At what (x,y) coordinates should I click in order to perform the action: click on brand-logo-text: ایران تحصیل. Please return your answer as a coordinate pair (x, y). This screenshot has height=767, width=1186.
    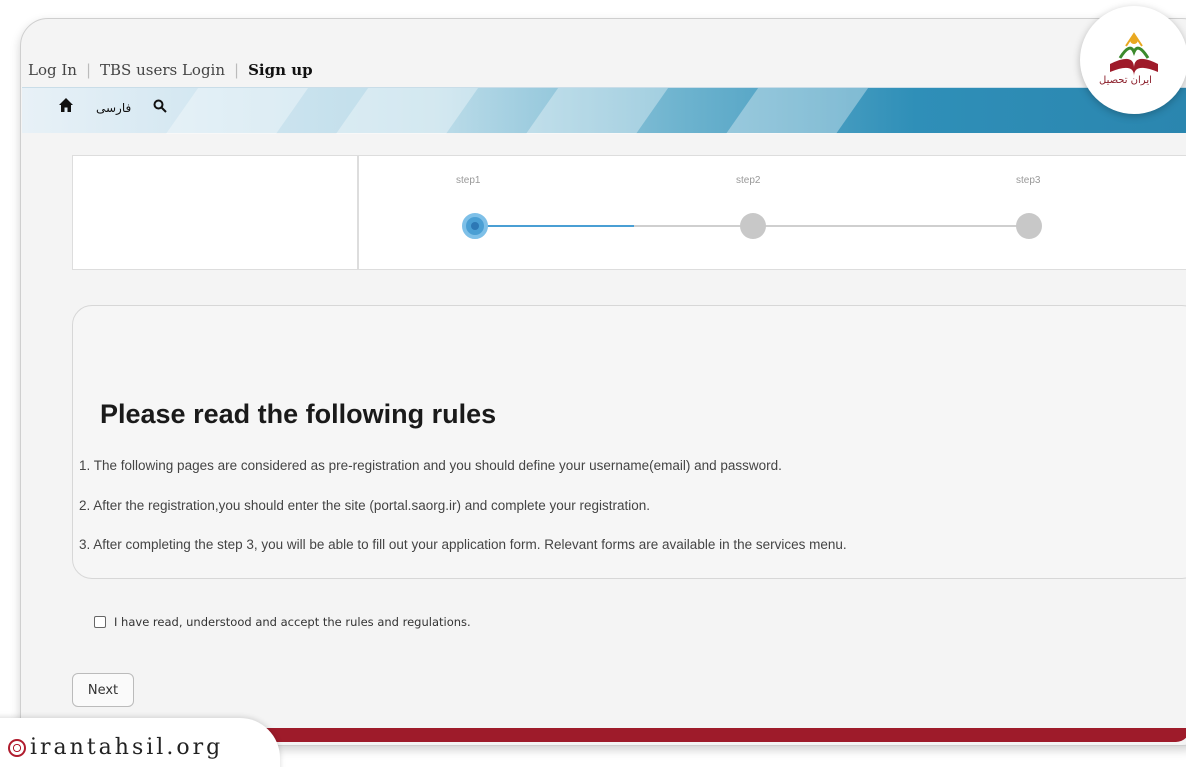
    Looking at the image, I should click on (1125, 80).